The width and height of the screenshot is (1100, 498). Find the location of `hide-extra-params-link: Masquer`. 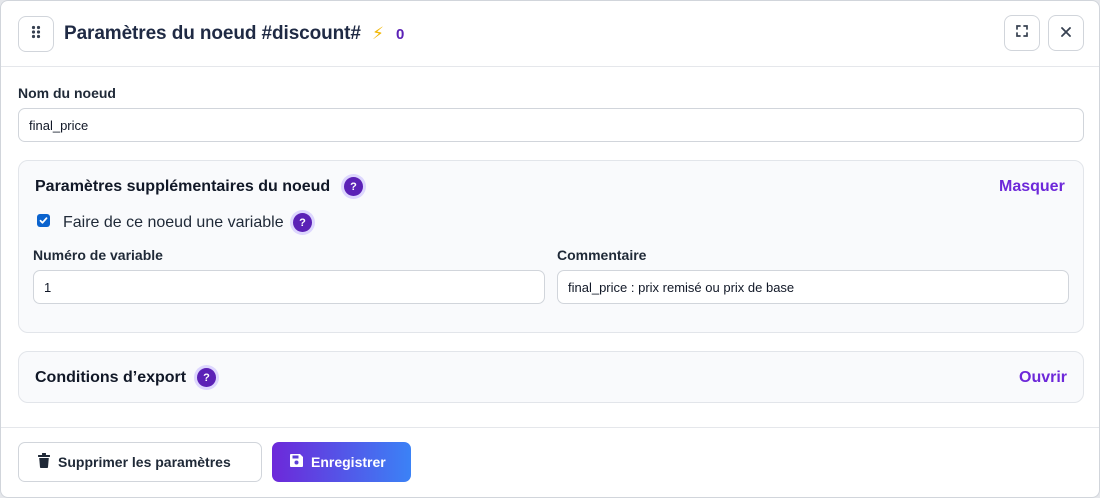

hide-extra-params-link: Masquer is located at coordinates (1032, 187).